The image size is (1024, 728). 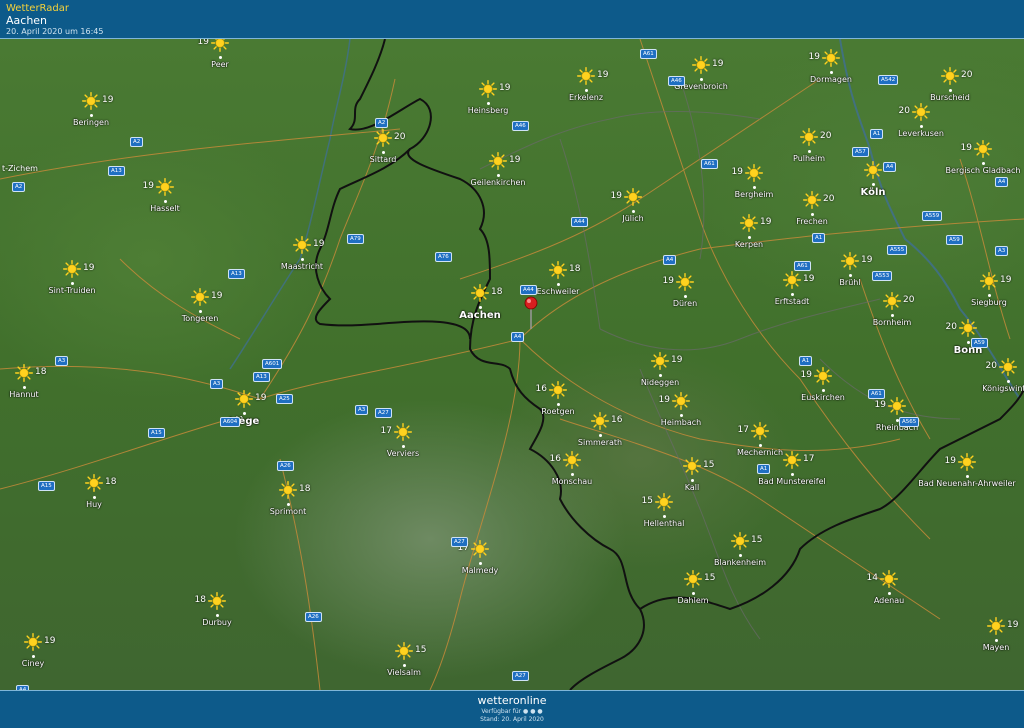 I want to click on city-name: Jülich, so click(x=633, y=218).